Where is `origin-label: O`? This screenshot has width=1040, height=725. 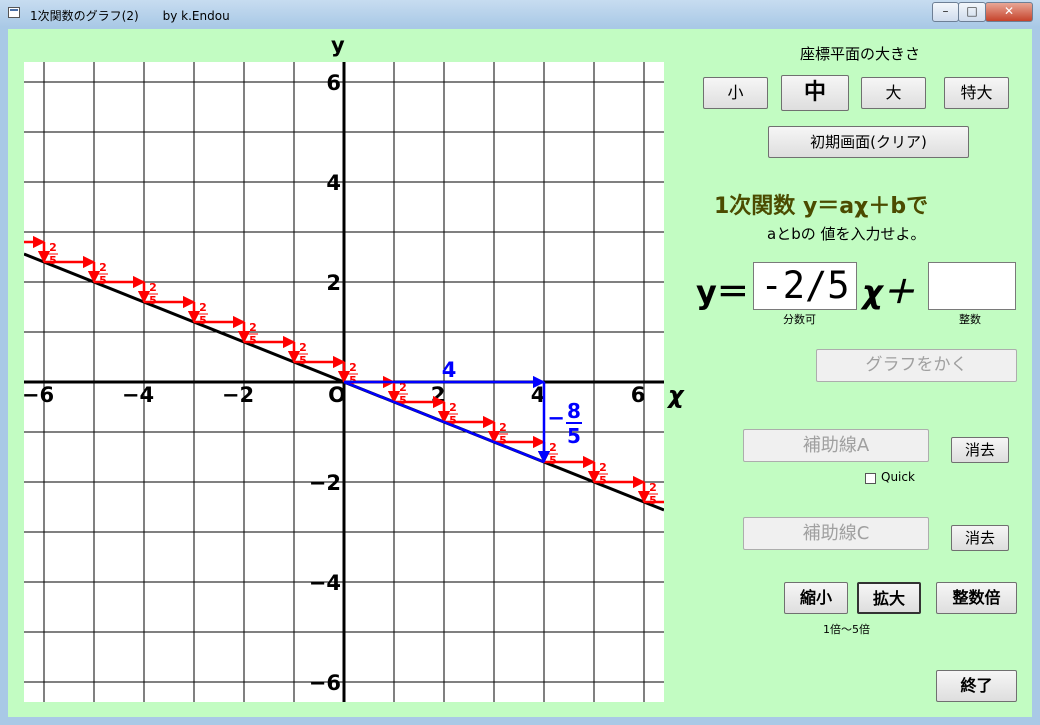
origin-label: O is located at coordinates (337, 395).